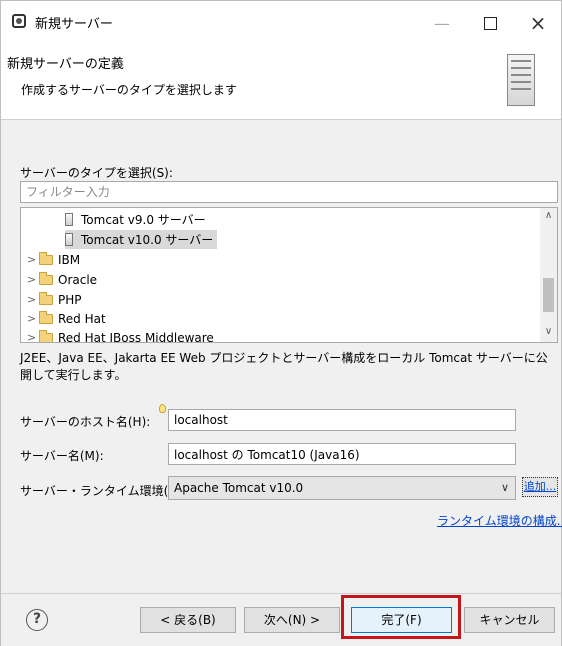  What do you see at coordinates (538, 23) in the screenshot?
I see `close-button: ×` at bounding box center [538, 23].